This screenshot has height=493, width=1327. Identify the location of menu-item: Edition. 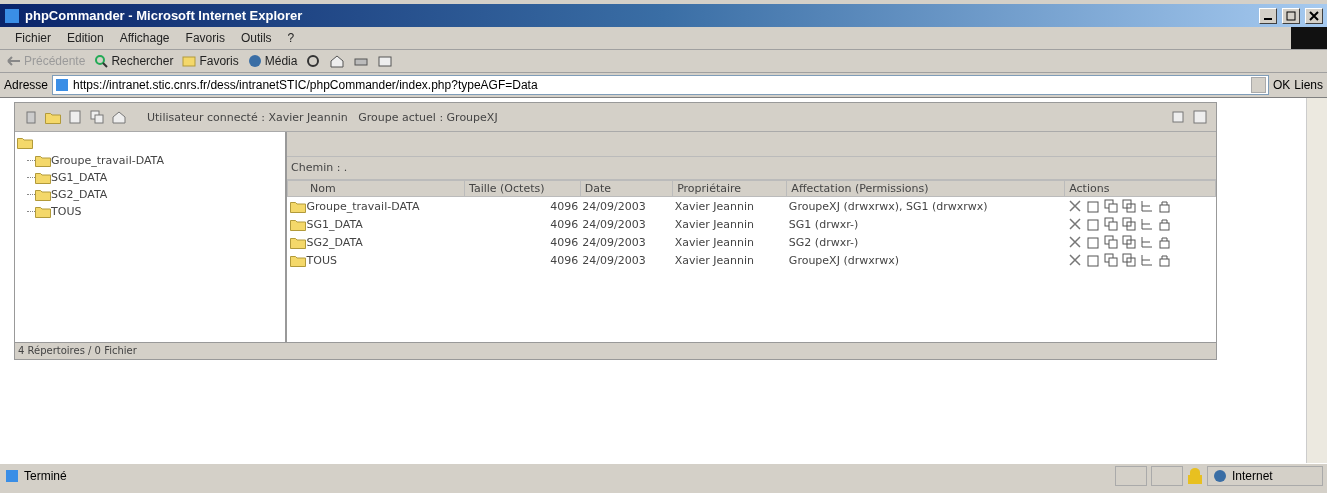
(85, 38).